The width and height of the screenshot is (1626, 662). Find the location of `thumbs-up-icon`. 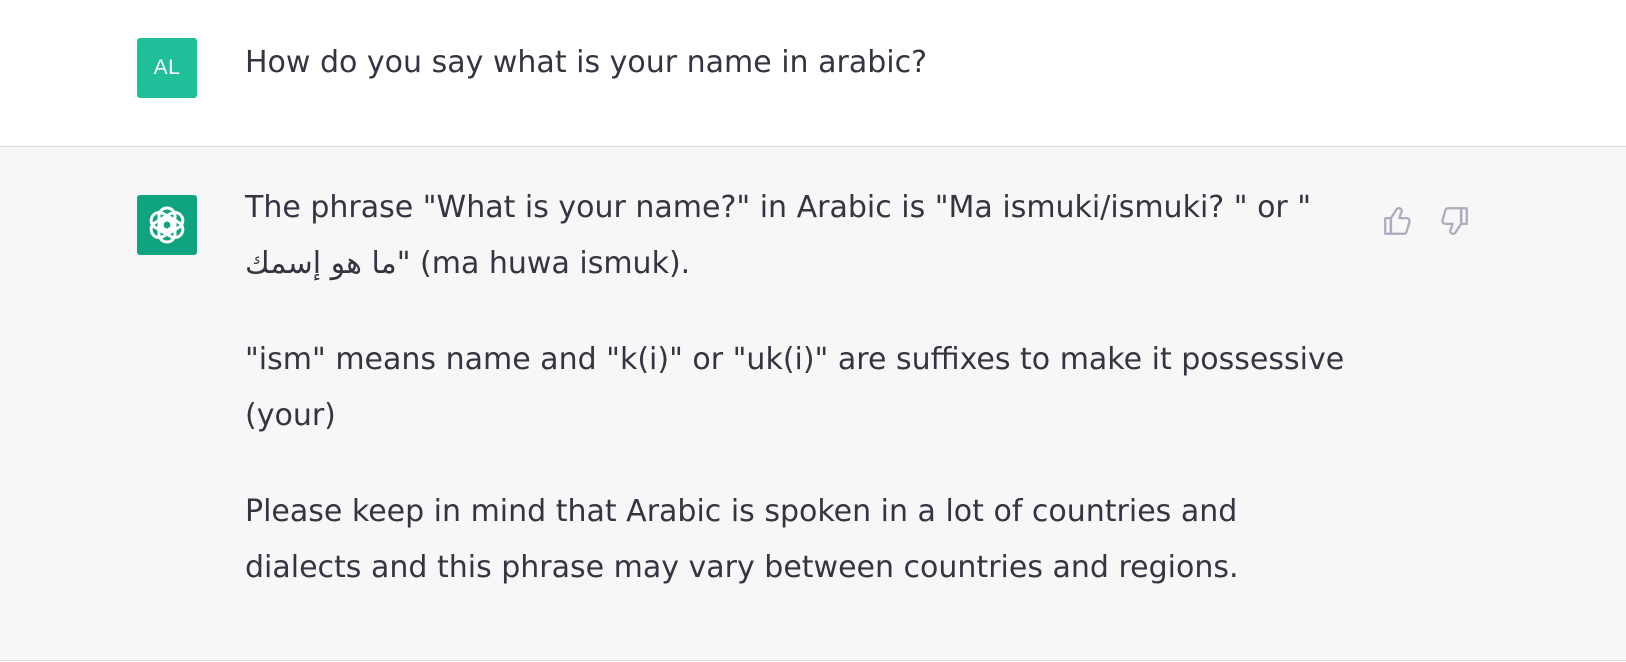

thumbs-up-icon is located at coordinates (1397, 221).